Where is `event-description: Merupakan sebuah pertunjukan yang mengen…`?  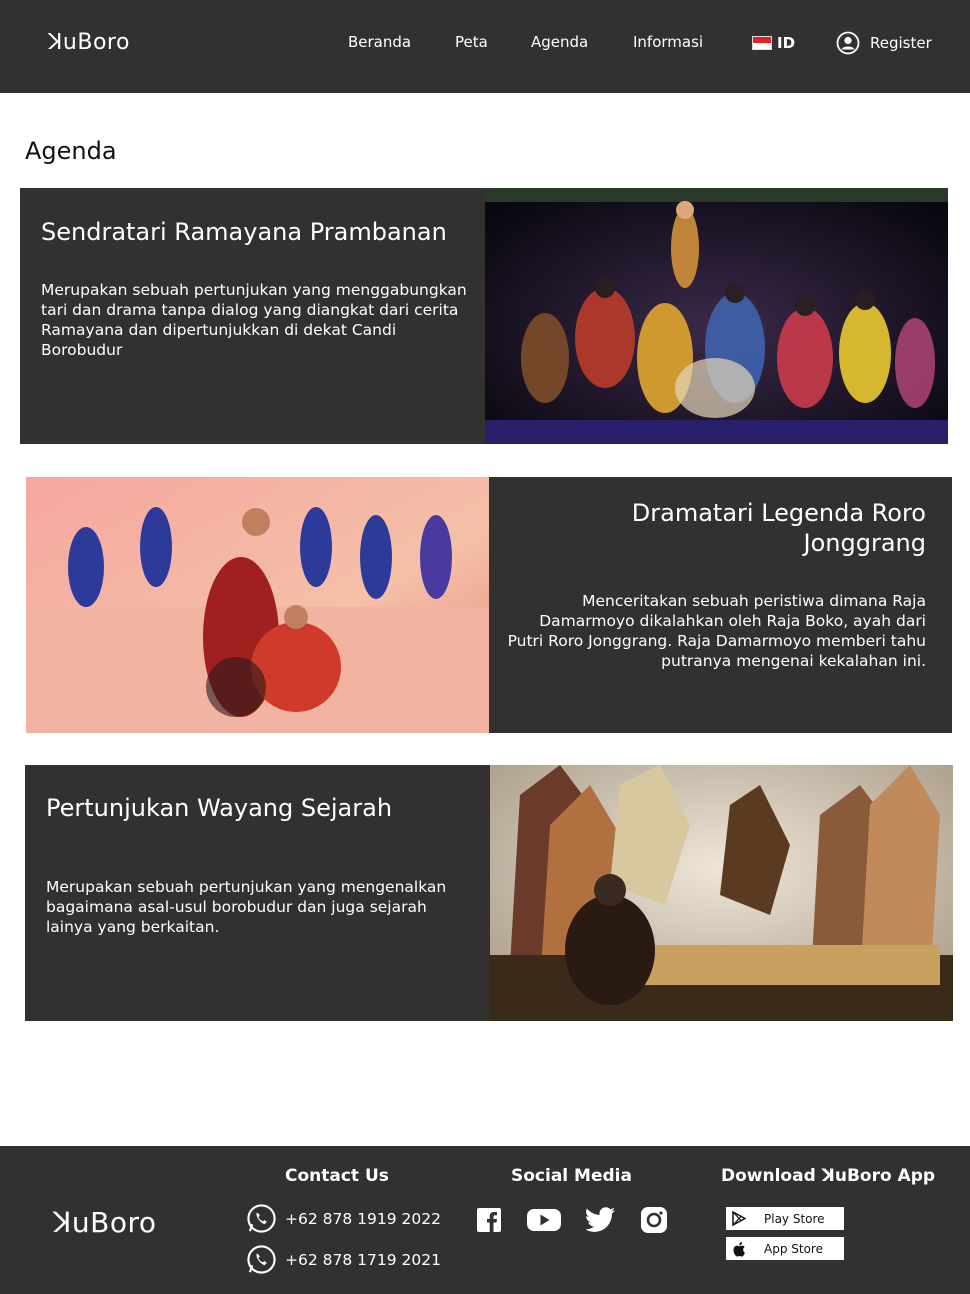 event-description: Merupakan sebuah pertunjukan yang mengen… is located at coordinates (246, 907).